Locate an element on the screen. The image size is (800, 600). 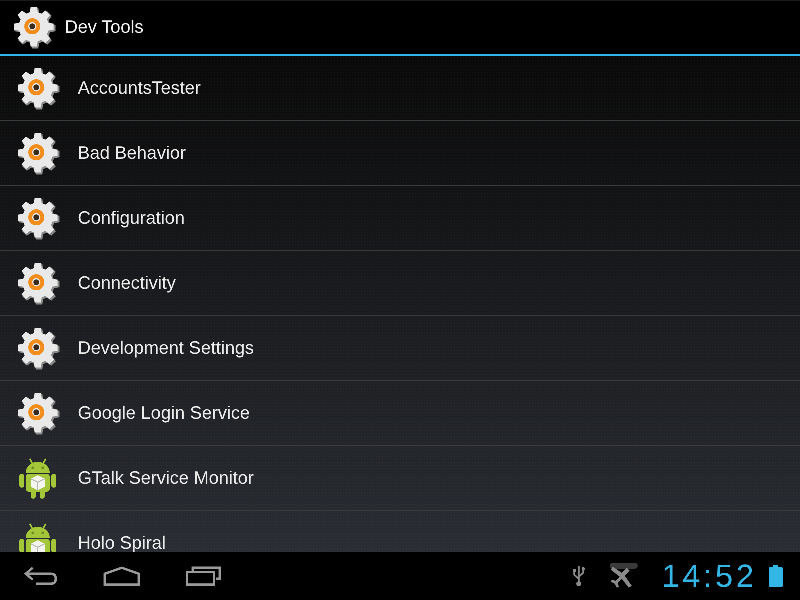
app-list-item: Connectivity is located at coordinates (400, 283).